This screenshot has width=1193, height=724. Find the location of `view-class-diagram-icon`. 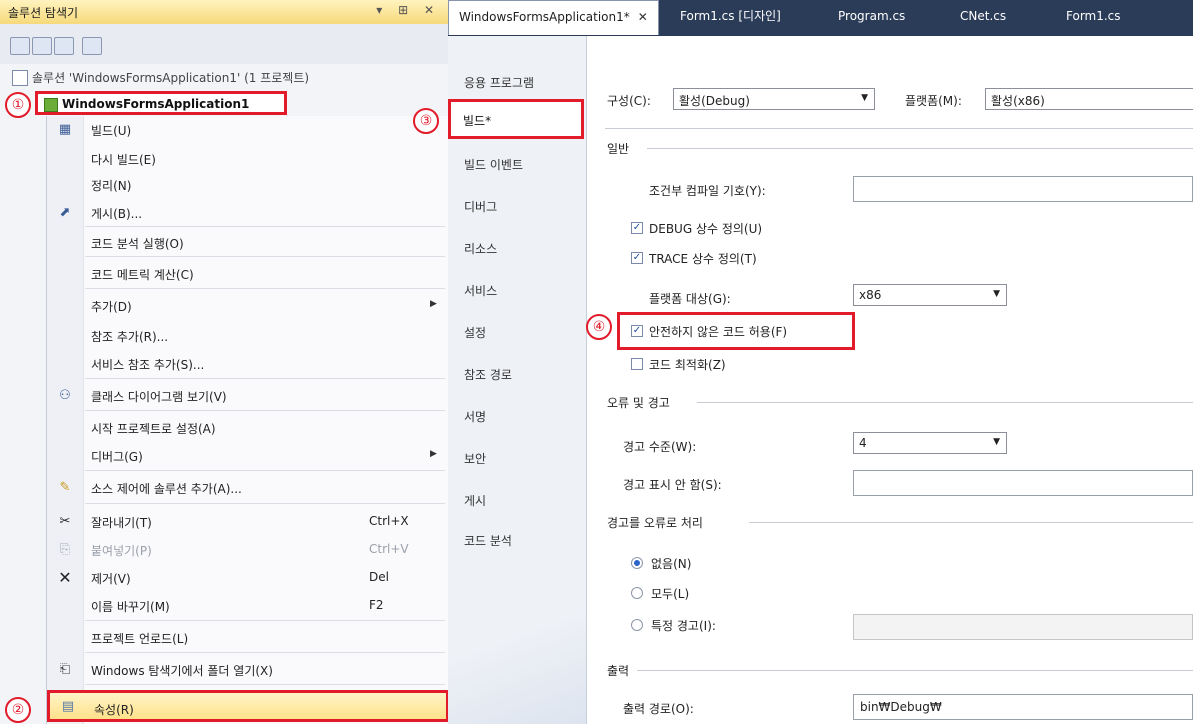

view-class-diagram-icon is located at coordinates (92, 46).